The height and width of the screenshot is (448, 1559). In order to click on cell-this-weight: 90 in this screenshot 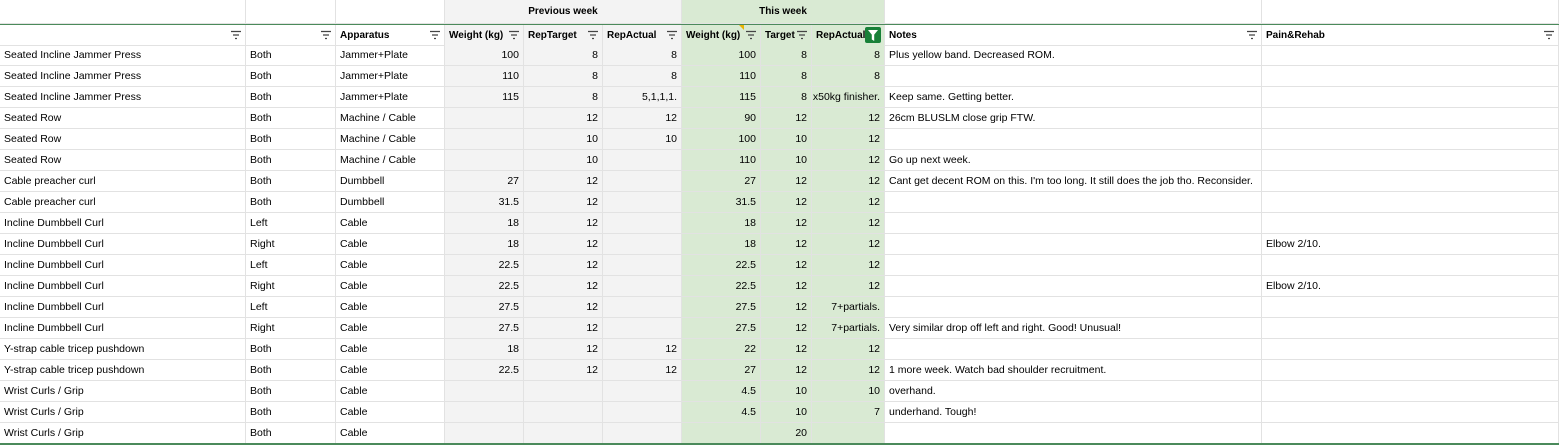, I will do `click(721, 118)`.